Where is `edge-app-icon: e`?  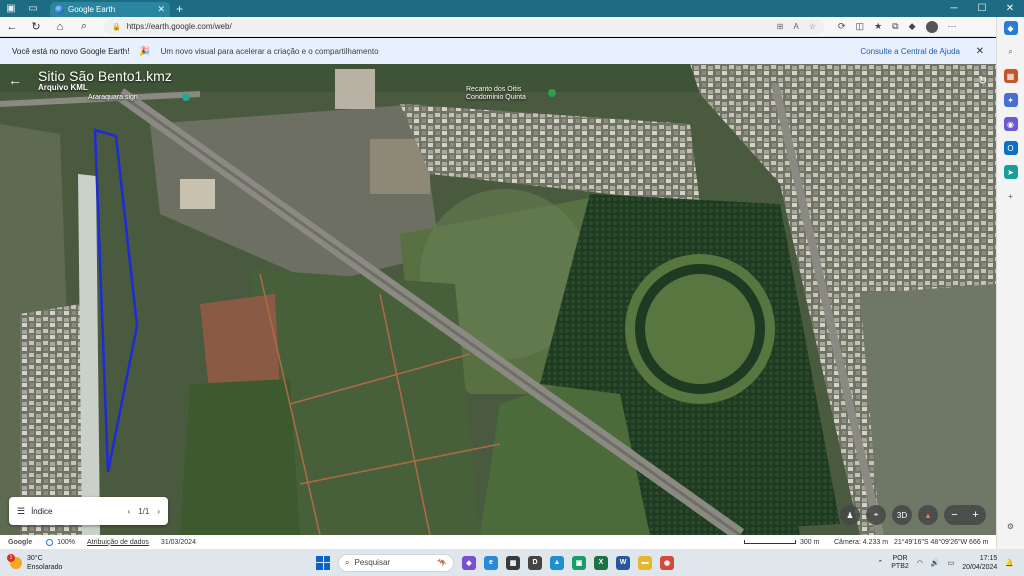 edge-app-icon: e is located at coordinates (491, 562).